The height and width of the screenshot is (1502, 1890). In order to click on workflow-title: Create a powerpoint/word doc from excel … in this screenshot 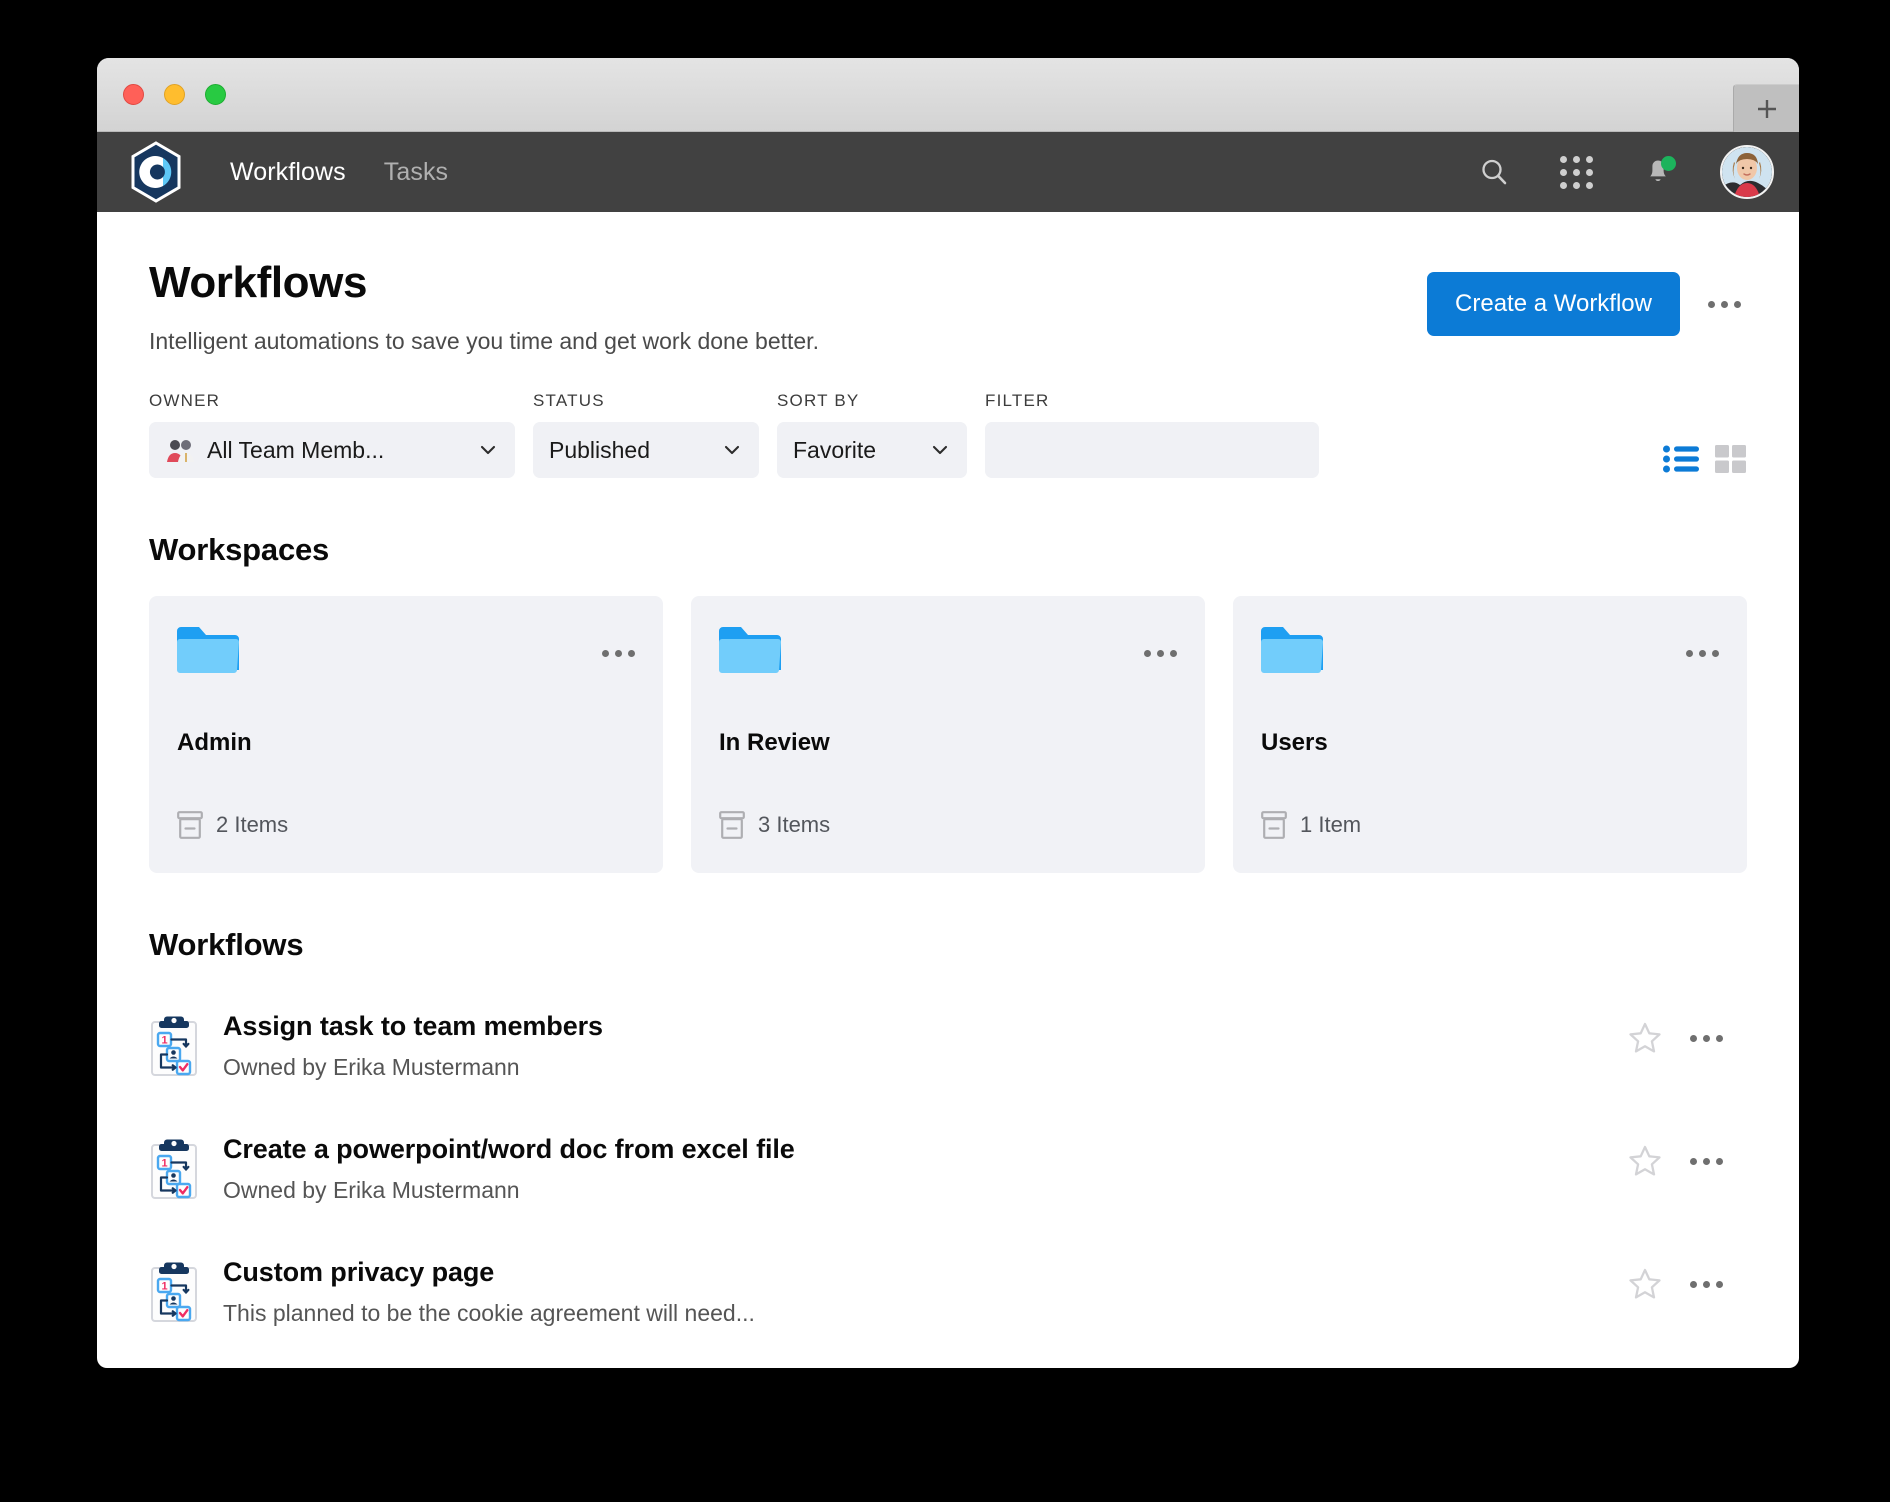, I will do `click(509, 1149)`.